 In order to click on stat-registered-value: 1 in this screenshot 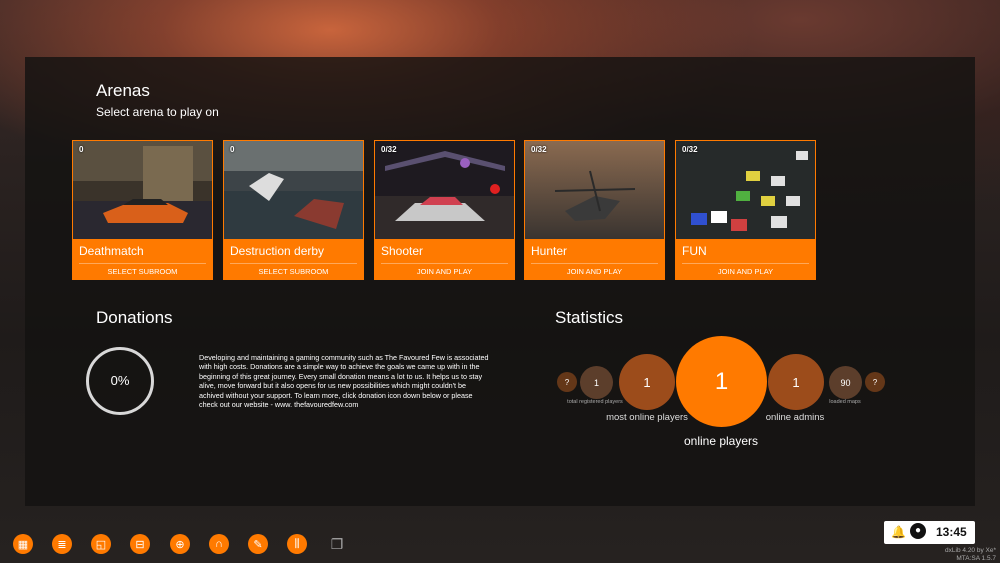, I will do `click(596, 382)`.